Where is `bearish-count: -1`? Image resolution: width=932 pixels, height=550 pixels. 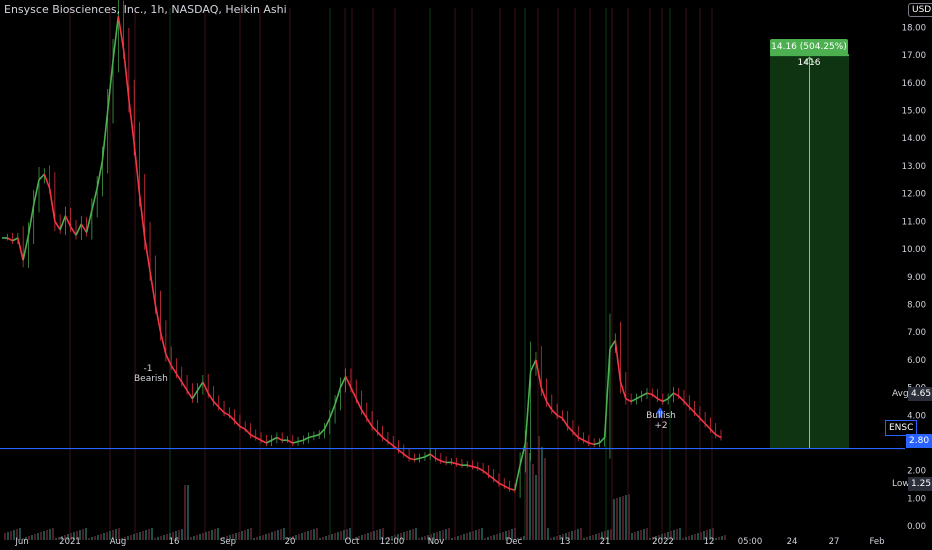 bearish-count: -1 is located at coordinates (148, 369).